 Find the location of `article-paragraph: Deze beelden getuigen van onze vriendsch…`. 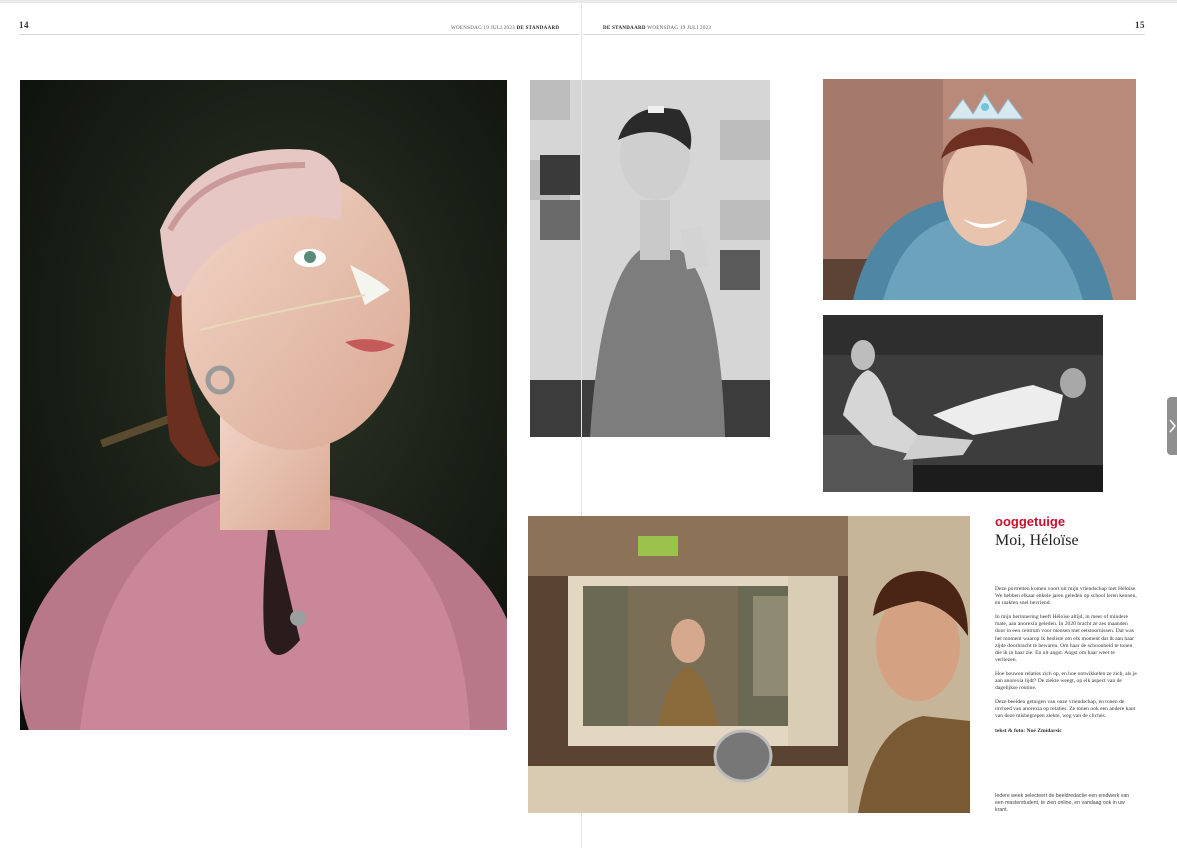

article-paragraph: Deze beelden getuigen van onze vriendsch… is located at coordinates (1065, 709).